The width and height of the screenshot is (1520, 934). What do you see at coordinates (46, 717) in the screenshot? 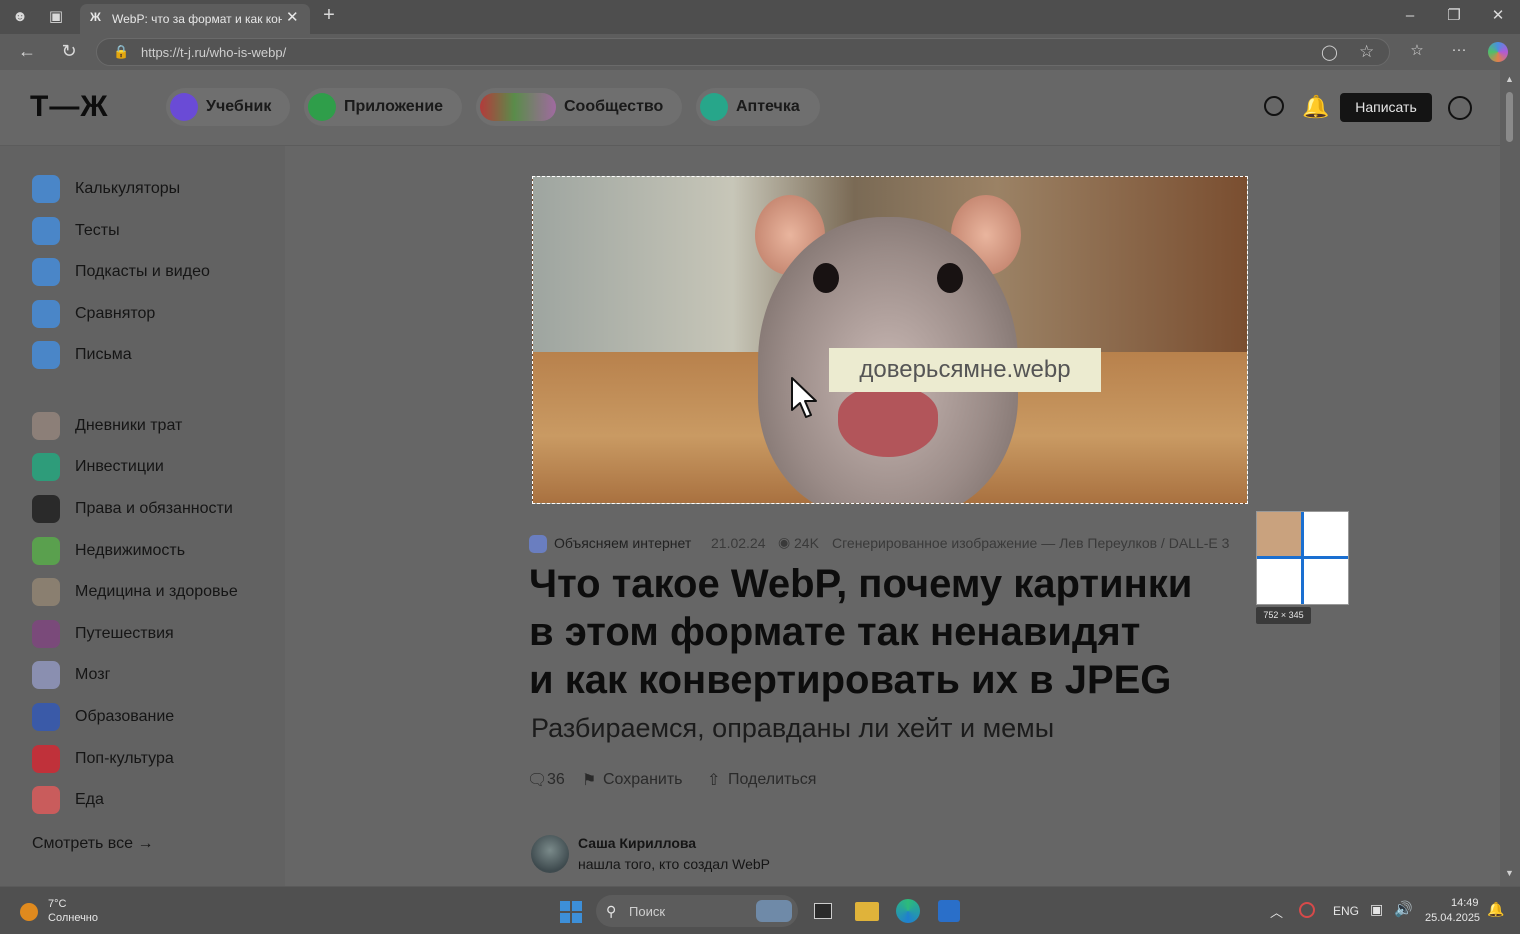
I see `education-rocket-icon` at bounding box center [46, 717].